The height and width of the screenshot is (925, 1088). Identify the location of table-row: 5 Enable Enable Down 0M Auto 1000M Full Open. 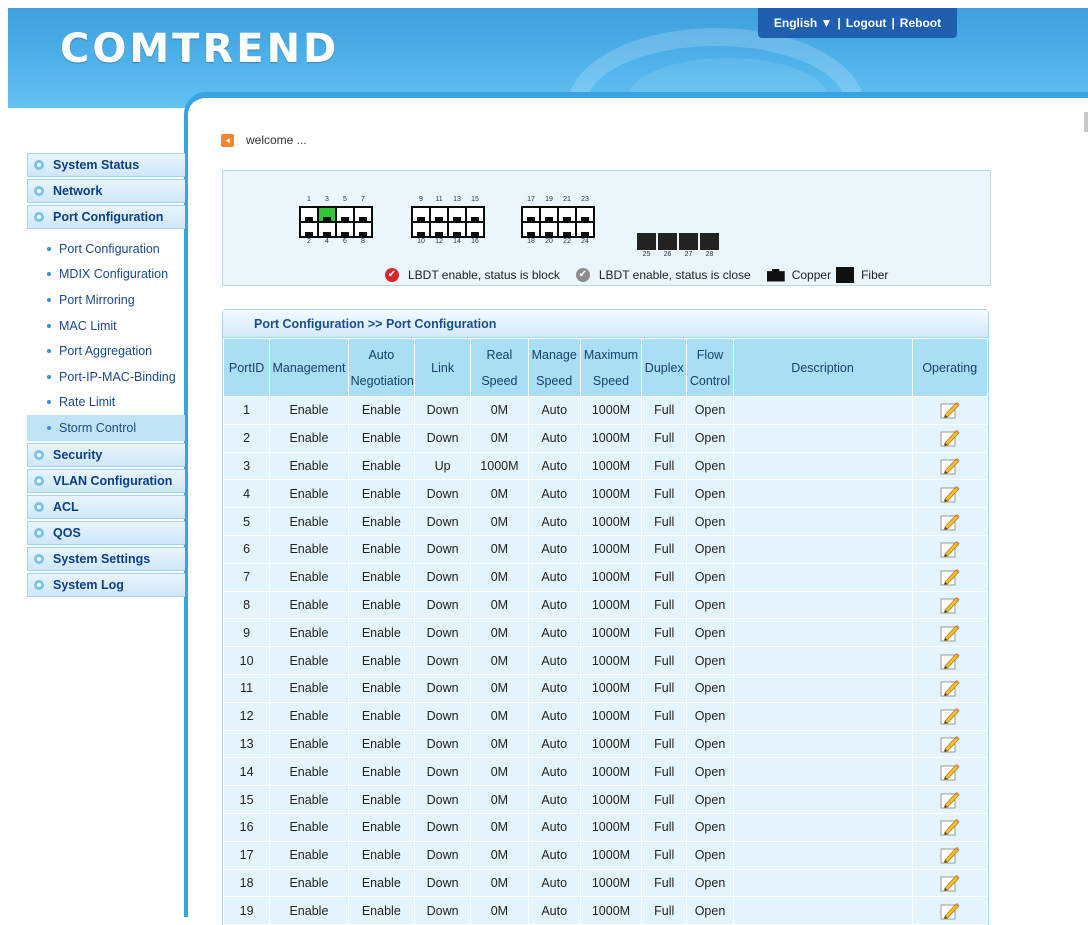
(605, 521).